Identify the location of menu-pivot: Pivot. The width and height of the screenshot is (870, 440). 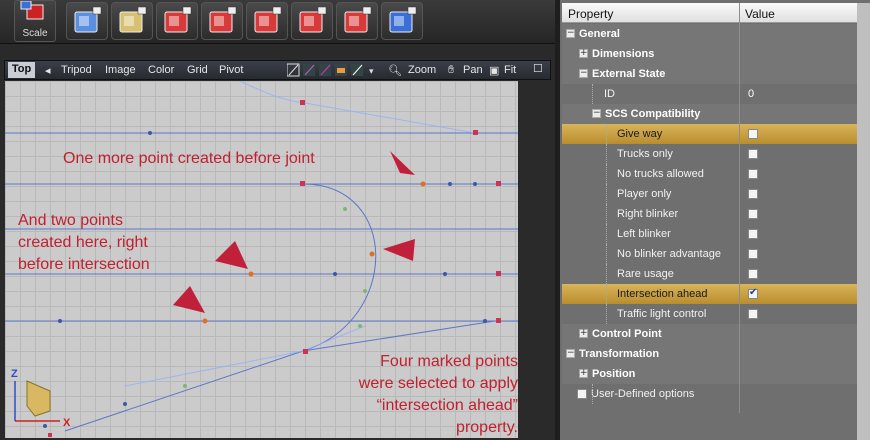
(231, 70).